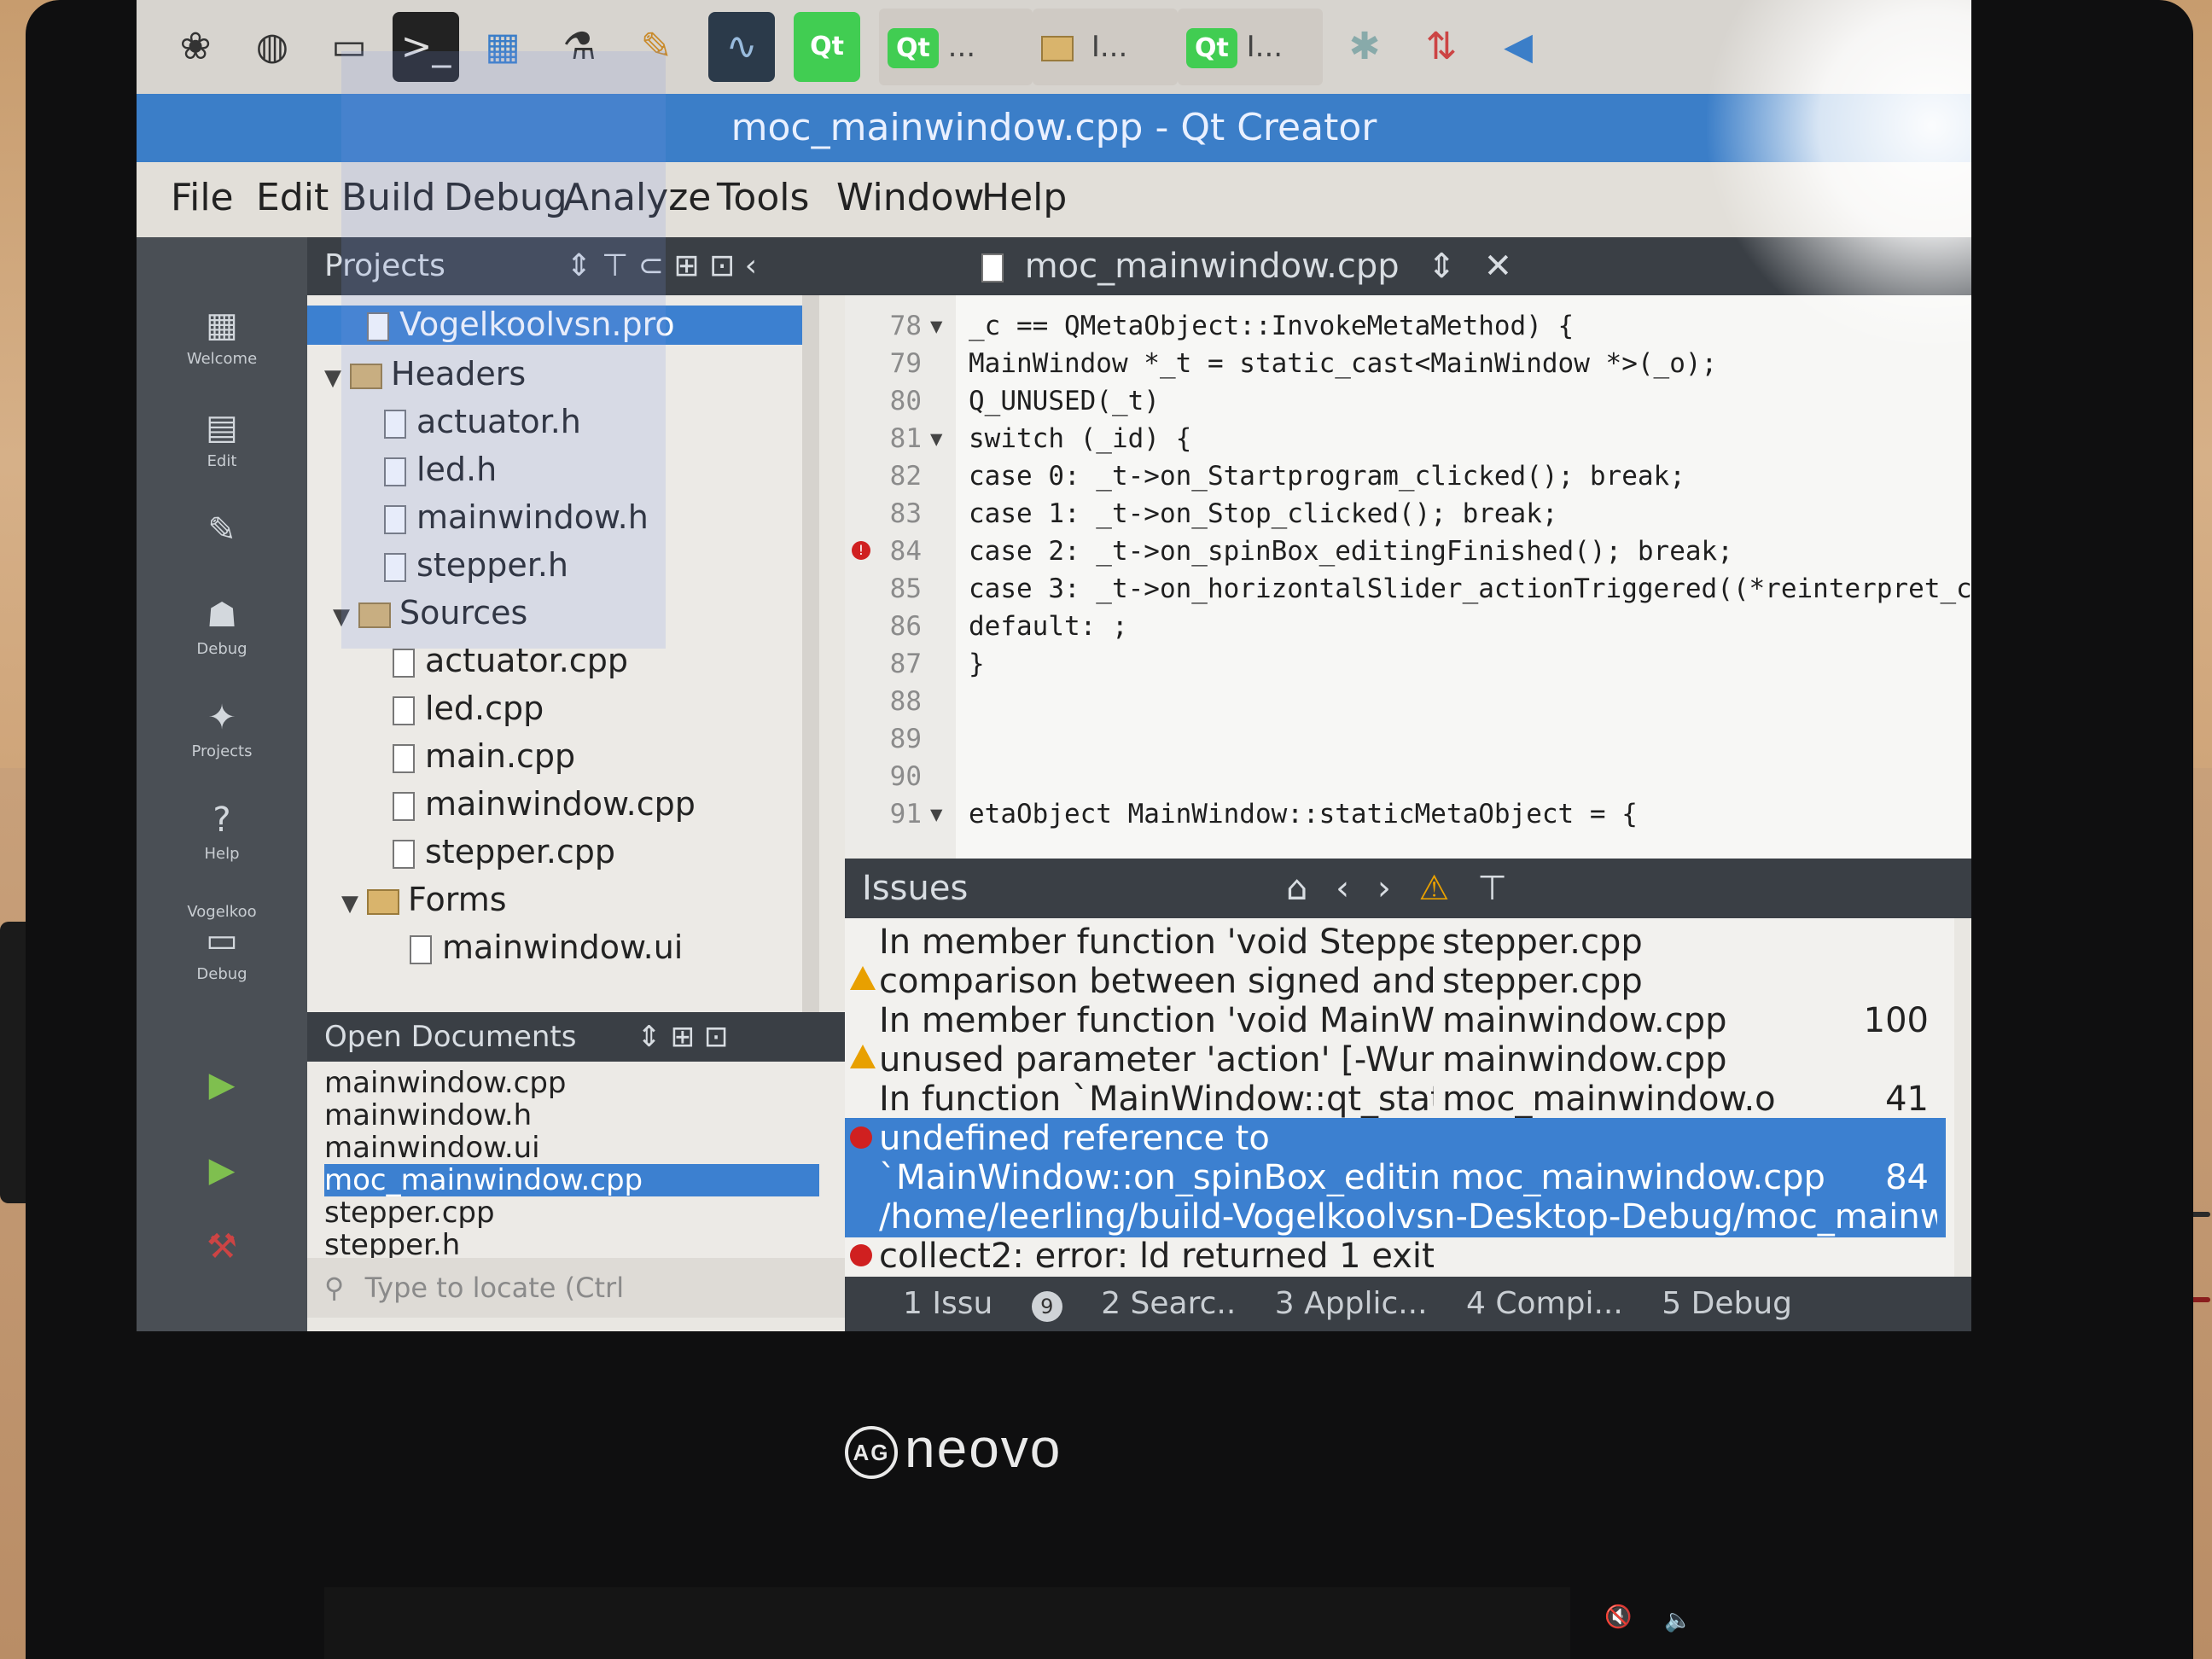 The width and height of the screenshot is (2212, 1659). Describe the element at coordinates (554, 325) in the screenshot. I see `project-root: Vogelkoolvsn.pro` at that location.